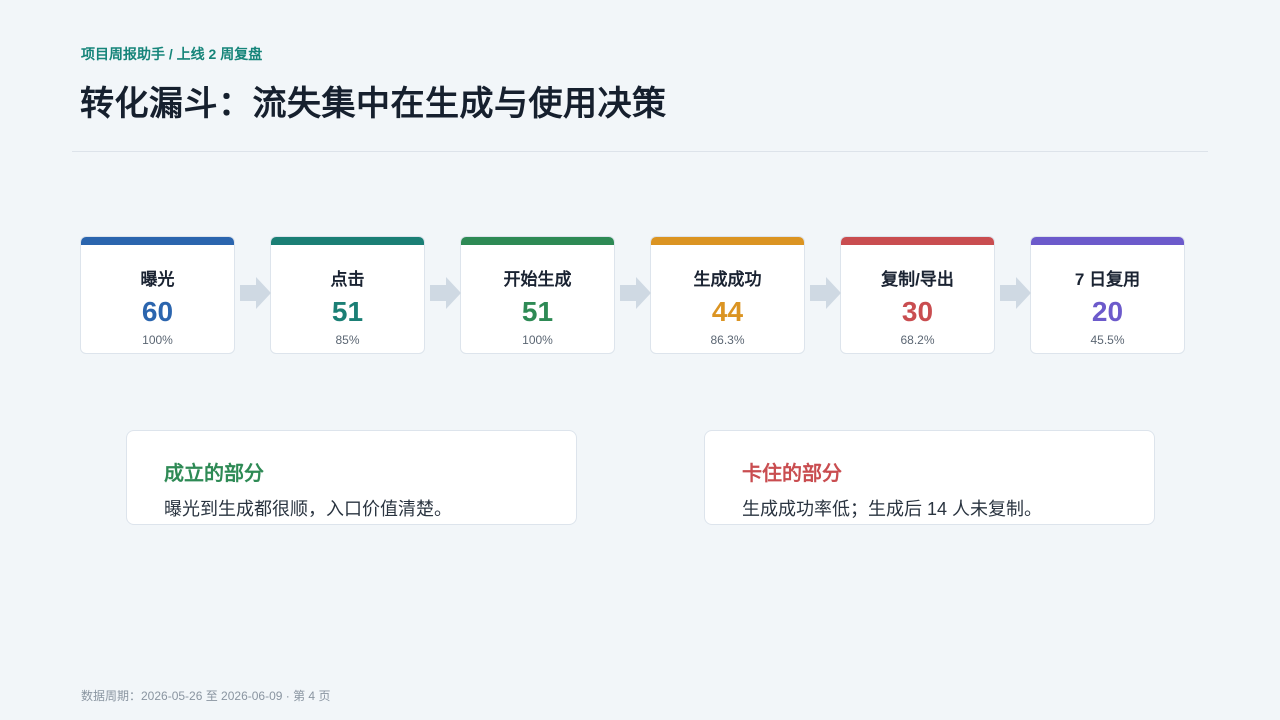  What do you see at coordinates (351, 477) in the screenshot?
I see `card-what-works: 成立的部分 曝光到生成都很顺，入口价值清楚。` at bounding box center [351, 477].